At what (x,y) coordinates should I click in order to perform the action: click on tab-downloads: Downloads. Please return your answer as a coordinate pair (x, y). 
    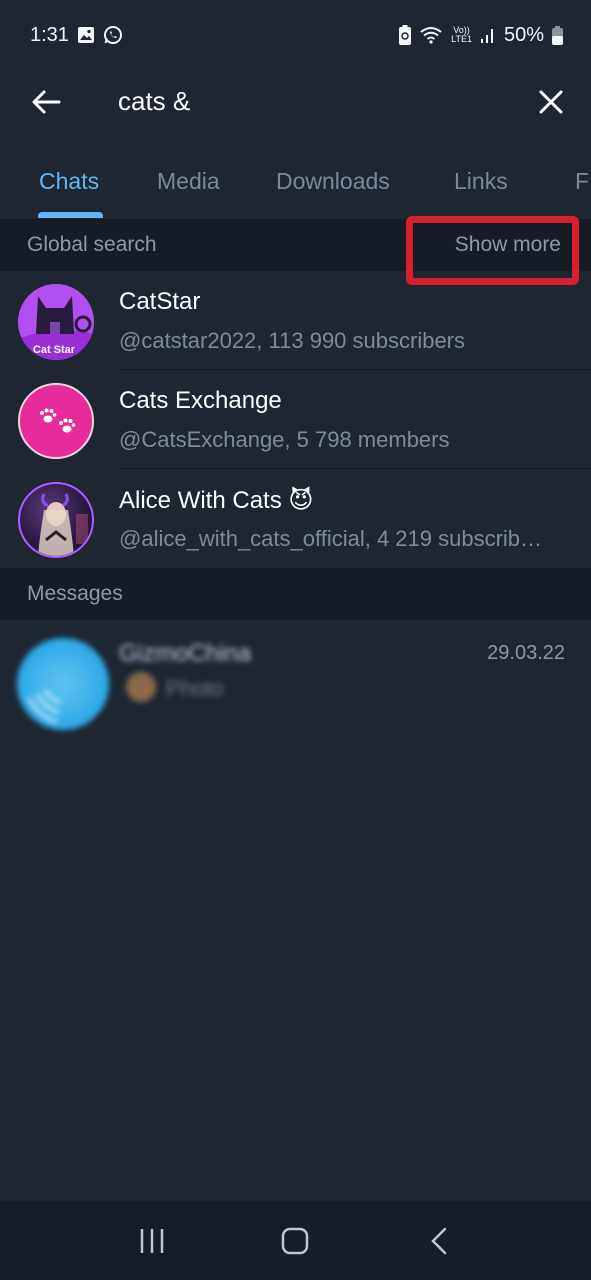
    Looking at the image, I should click on (333, 181).